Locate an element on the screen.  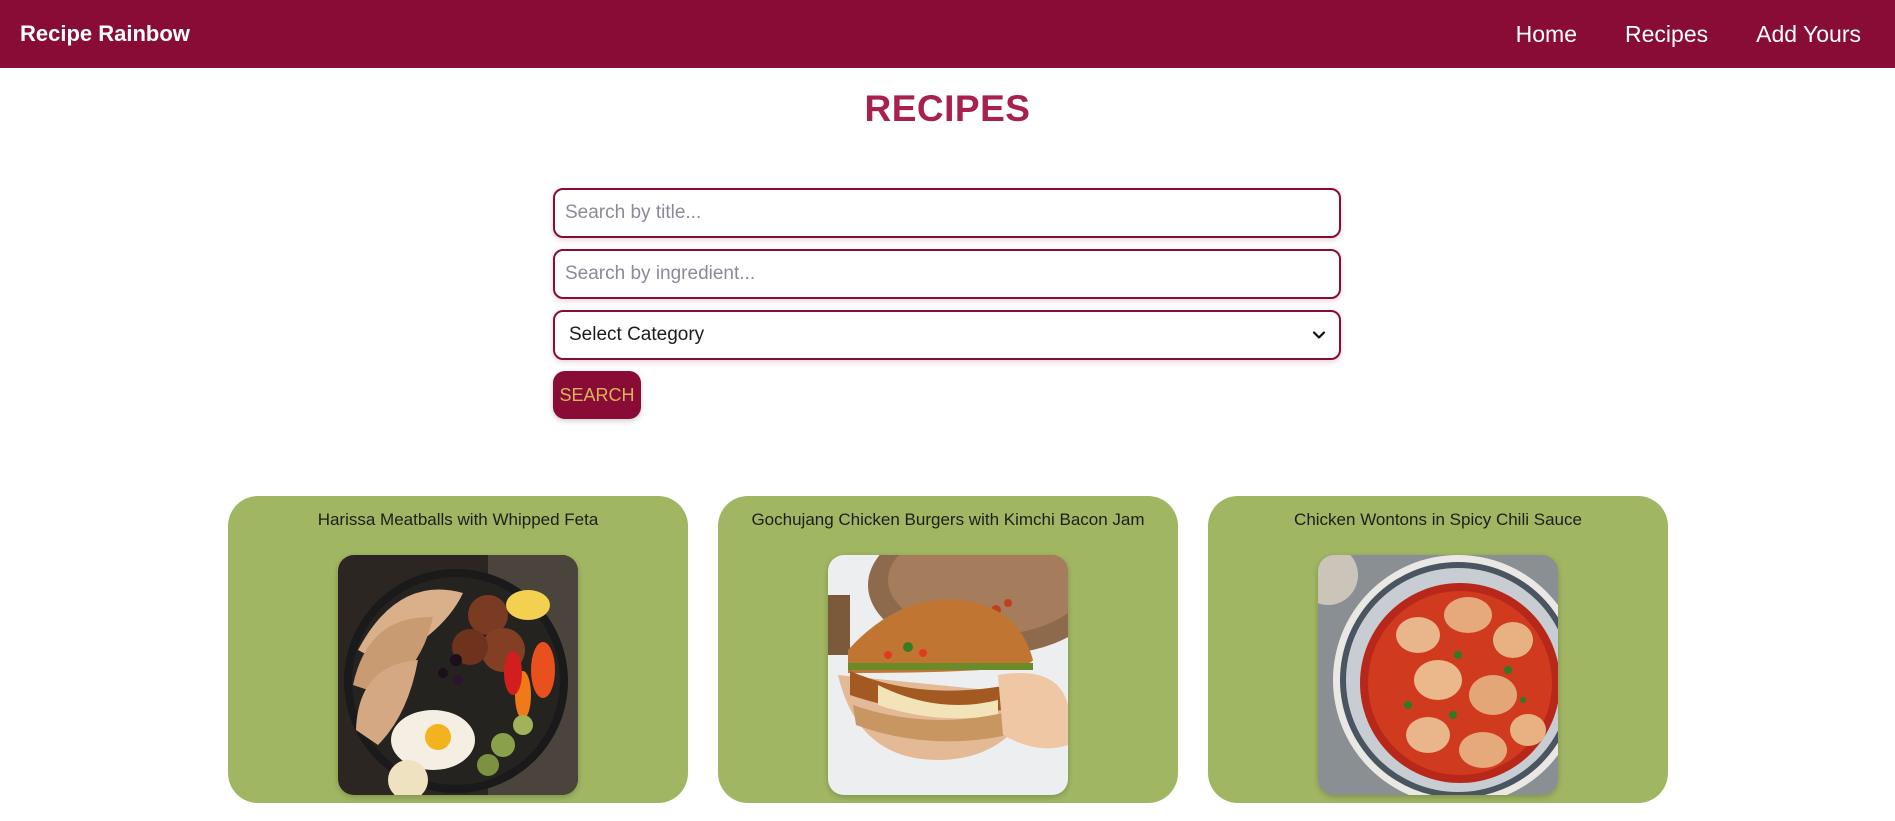
search-form: Select Category SEARCH is located at coordinates (947, 303).